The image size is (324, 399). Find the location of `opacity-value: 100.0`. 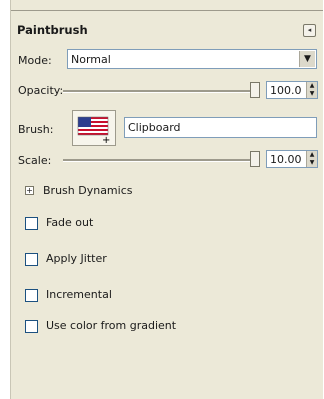

opacity-value: 100.0 is located at coordinates (286, 90).